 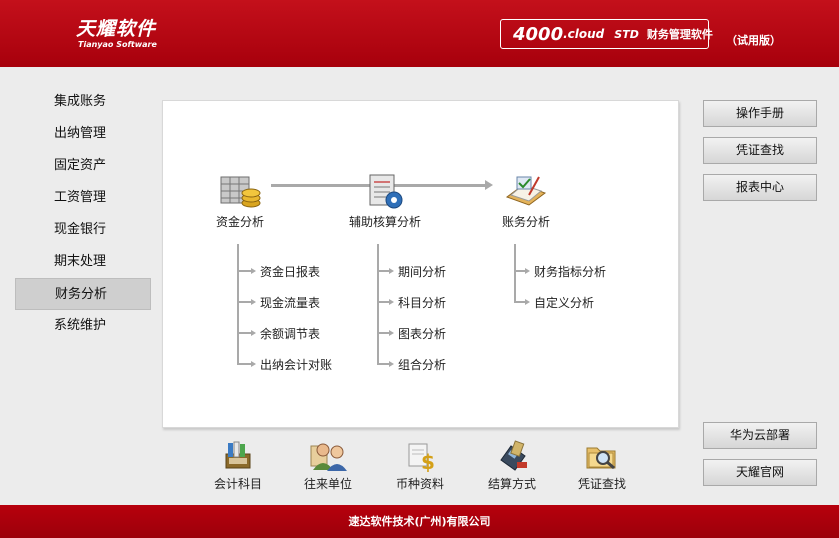 I want to click on aux-tree-trunk, so click(x=378, y=304).